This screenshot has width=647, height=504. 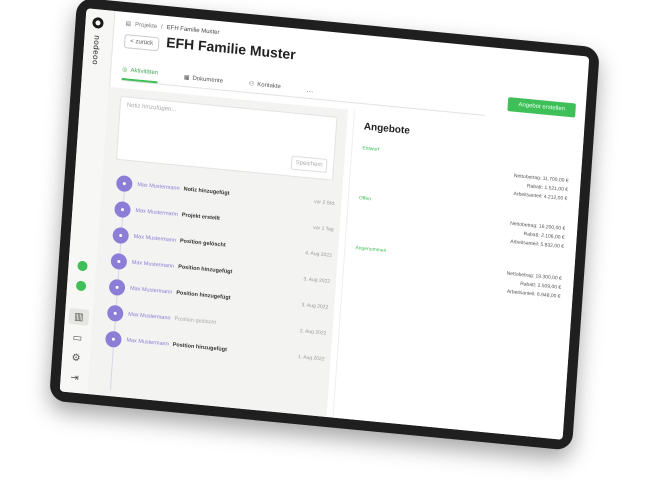 I want to click on offers-title: Angebote, so click(x=387, y=129).